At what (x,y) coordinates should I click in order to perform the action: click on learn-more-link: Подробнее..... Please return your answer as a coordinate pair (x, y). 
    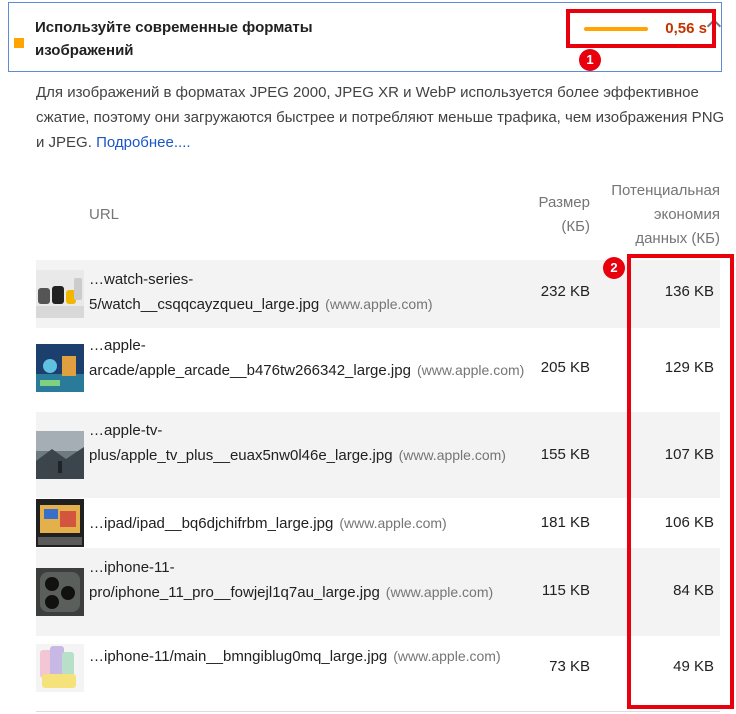
    Looking at the image, I should click on (143, 142).